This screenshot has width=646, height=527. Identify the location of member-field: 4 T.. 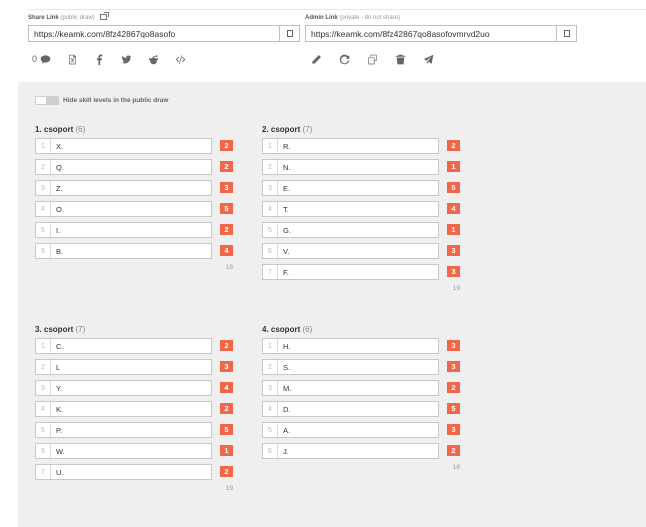
(350, 209).